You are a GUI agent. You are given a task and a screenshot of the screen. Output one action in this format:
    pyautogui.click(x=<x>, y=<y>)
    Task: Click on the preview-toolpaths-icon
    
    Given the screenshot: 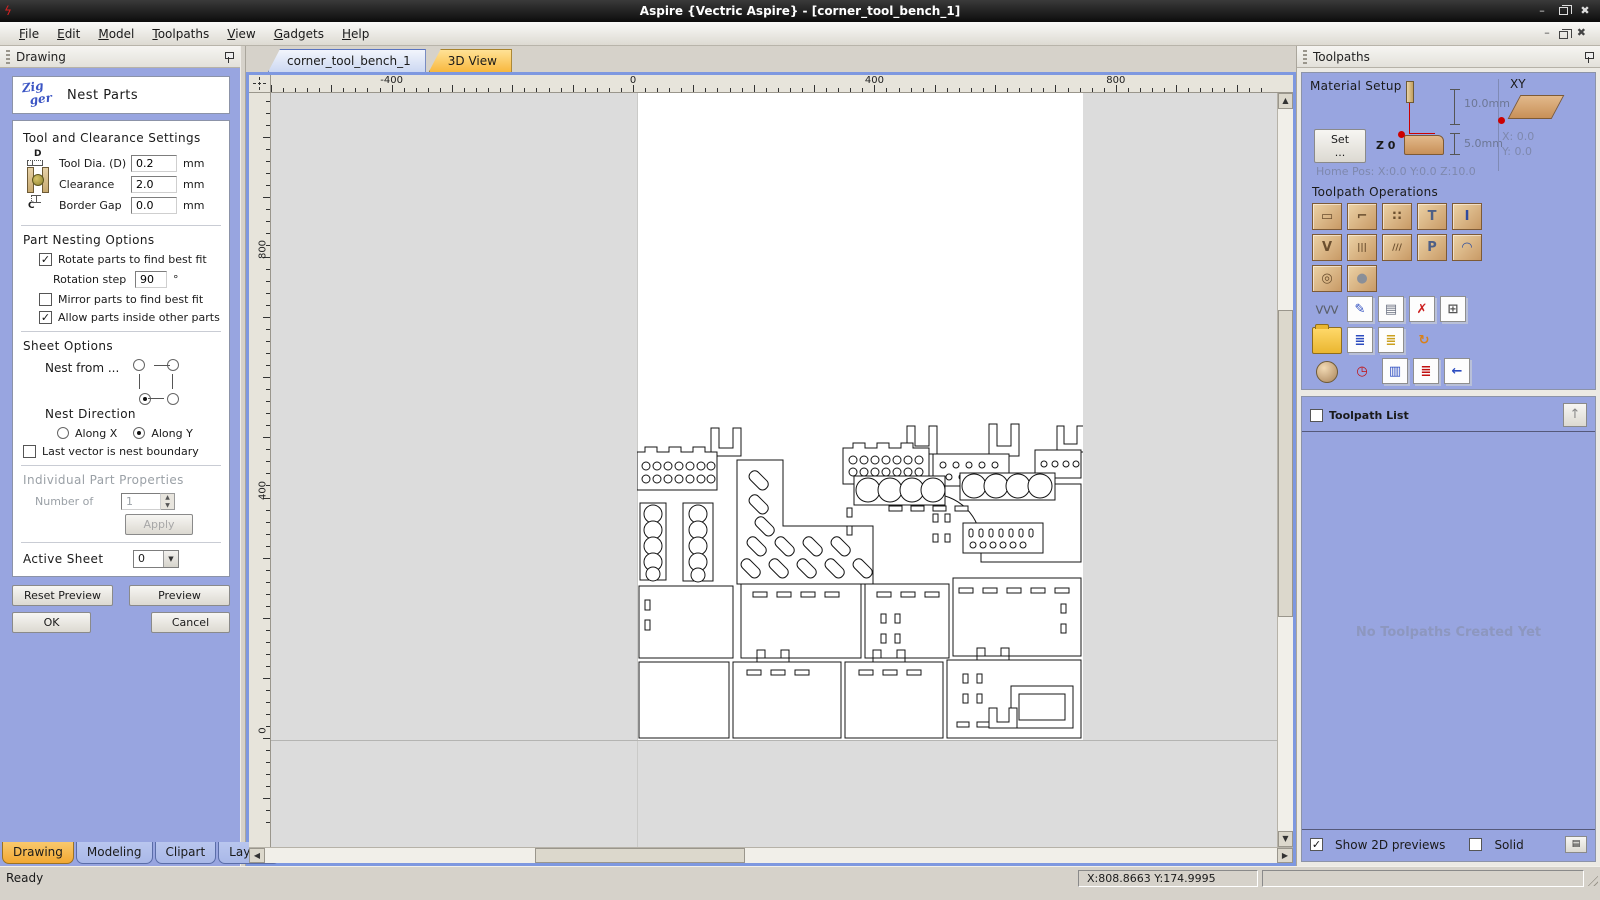 What is the action you would take?
    pyautogui.click(x=1327, y=371)
    